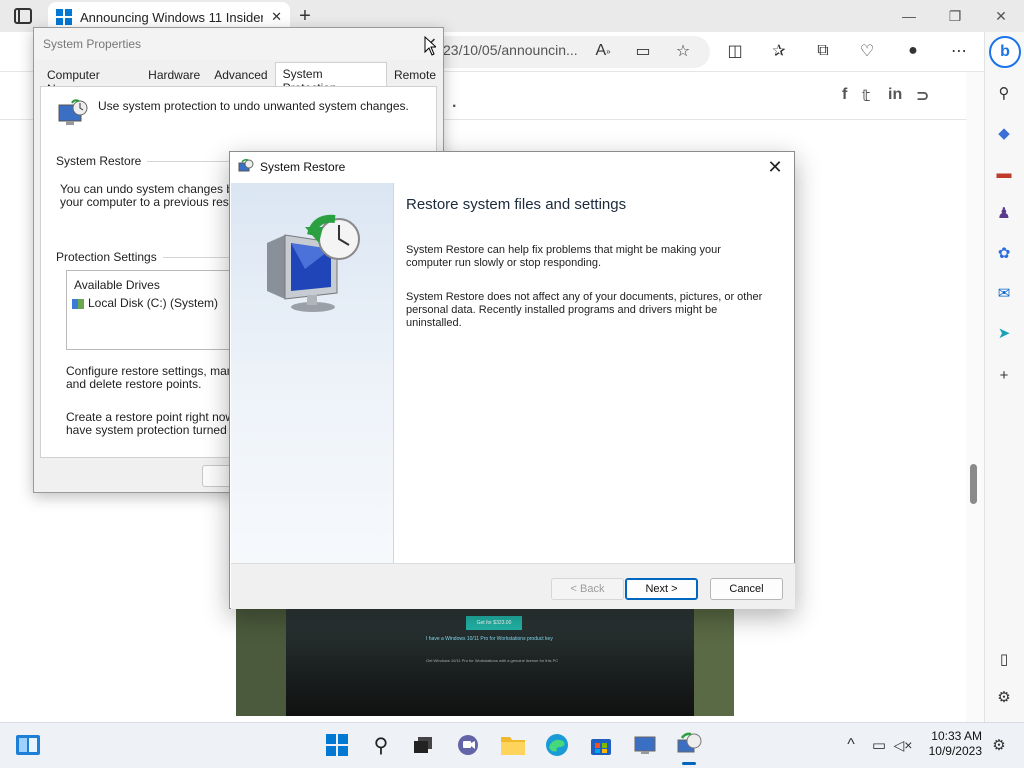 This screenshot has height=768, width=1024. What do you see at coordinates (78, 303) in the screenshot?
I see `drive-icon` at bounding box center [78, 303].